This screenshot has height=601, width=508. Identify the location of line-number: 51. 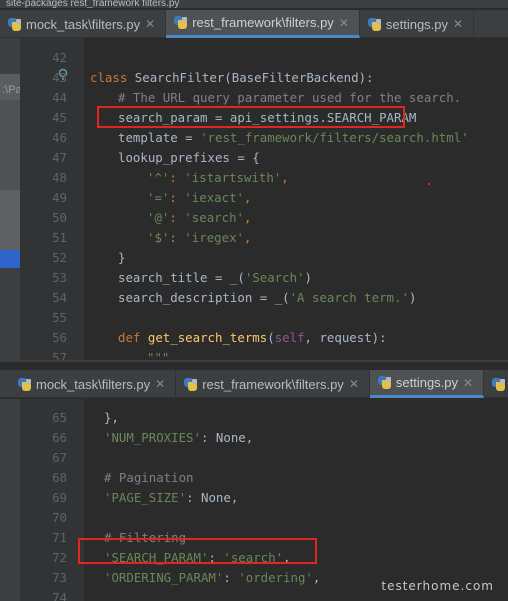
(59, 237).